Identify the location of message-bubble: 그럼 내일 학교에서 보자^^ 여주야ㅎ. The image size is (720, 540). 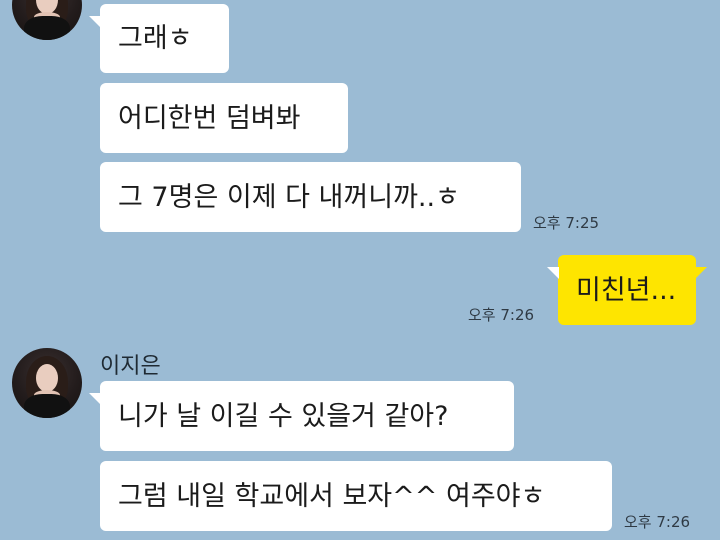
(356, 496).